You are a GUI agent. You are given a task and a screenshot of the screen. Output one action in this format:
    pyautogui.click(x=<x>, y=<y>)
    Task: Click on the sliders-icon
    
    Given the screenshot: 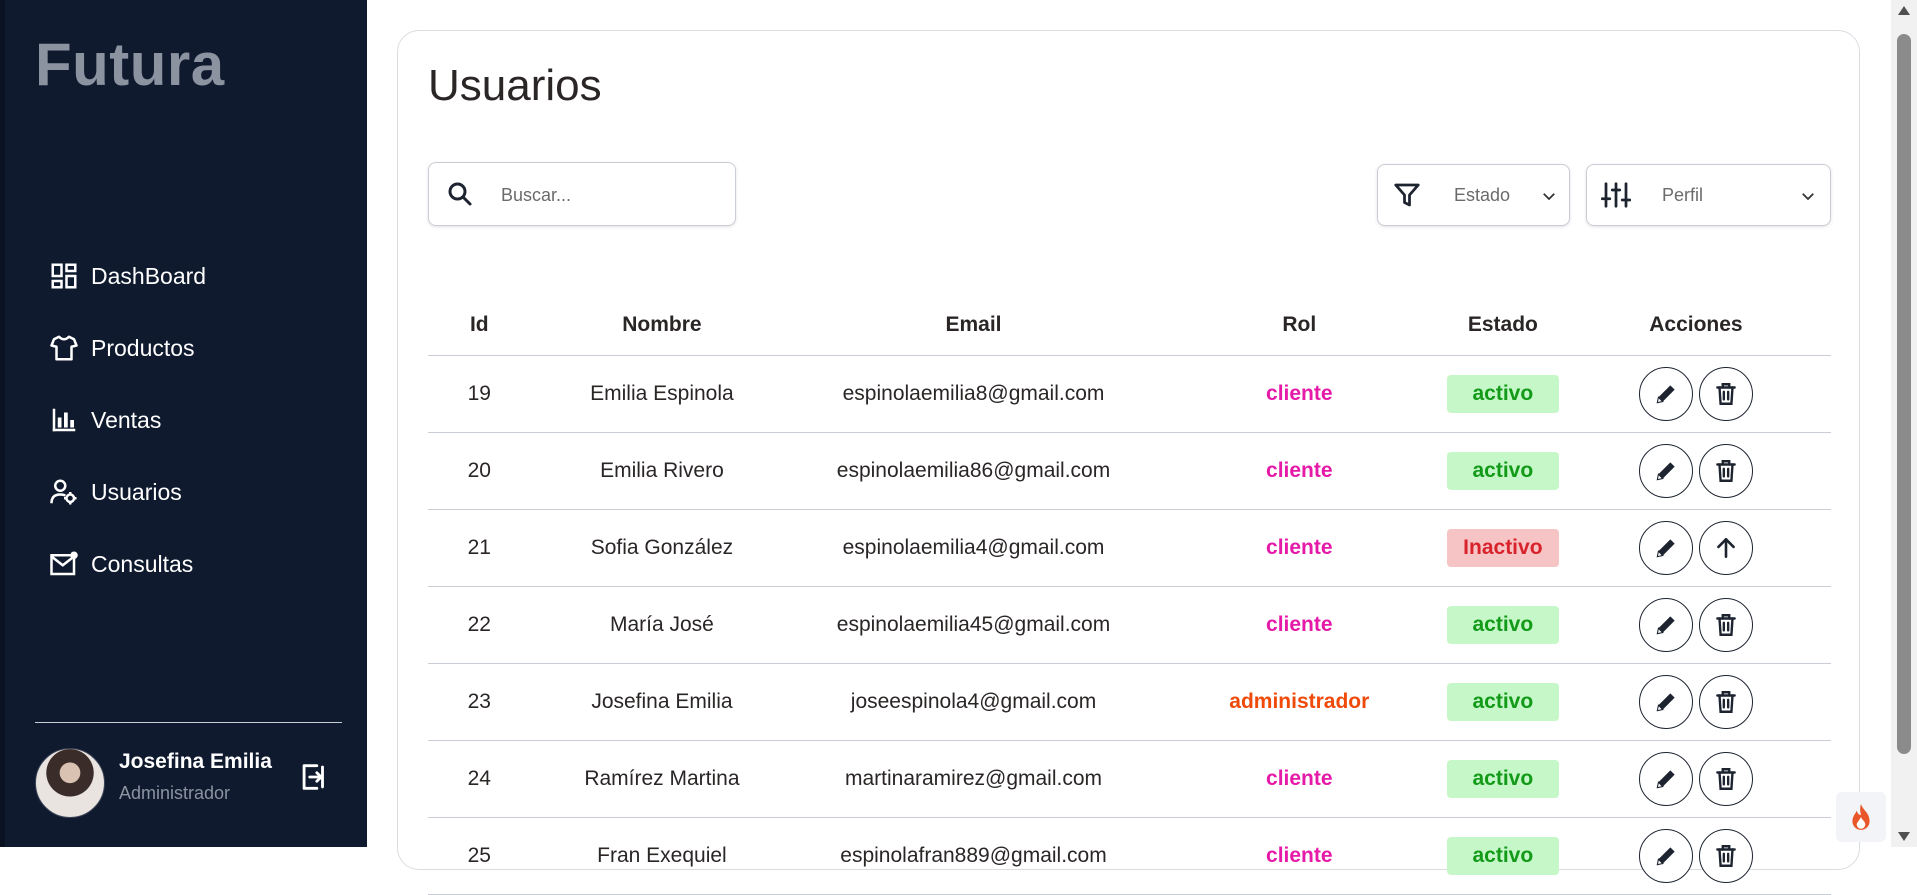 What is the action you would take?
    pyautogui.click(x=1616, y=195)
    